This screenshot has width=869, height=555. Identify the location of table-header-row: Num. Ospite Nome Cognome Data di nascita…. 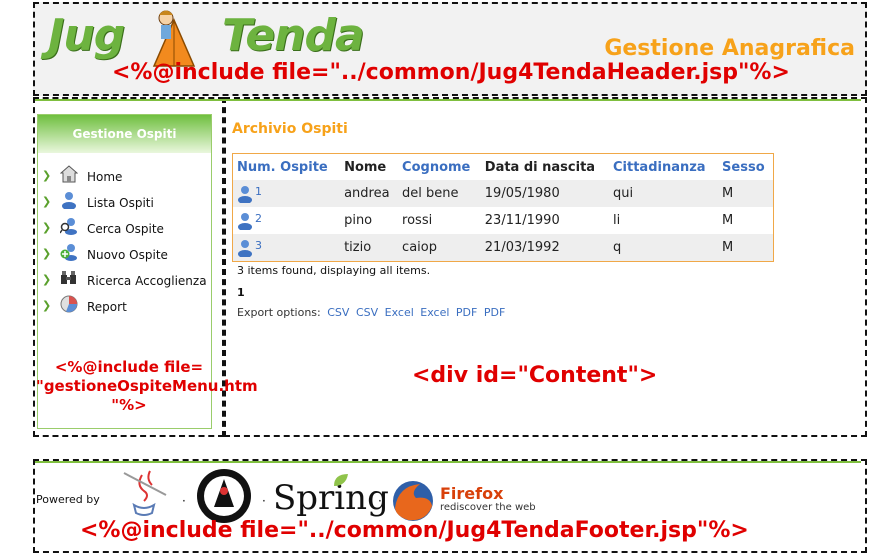
(503, 167).